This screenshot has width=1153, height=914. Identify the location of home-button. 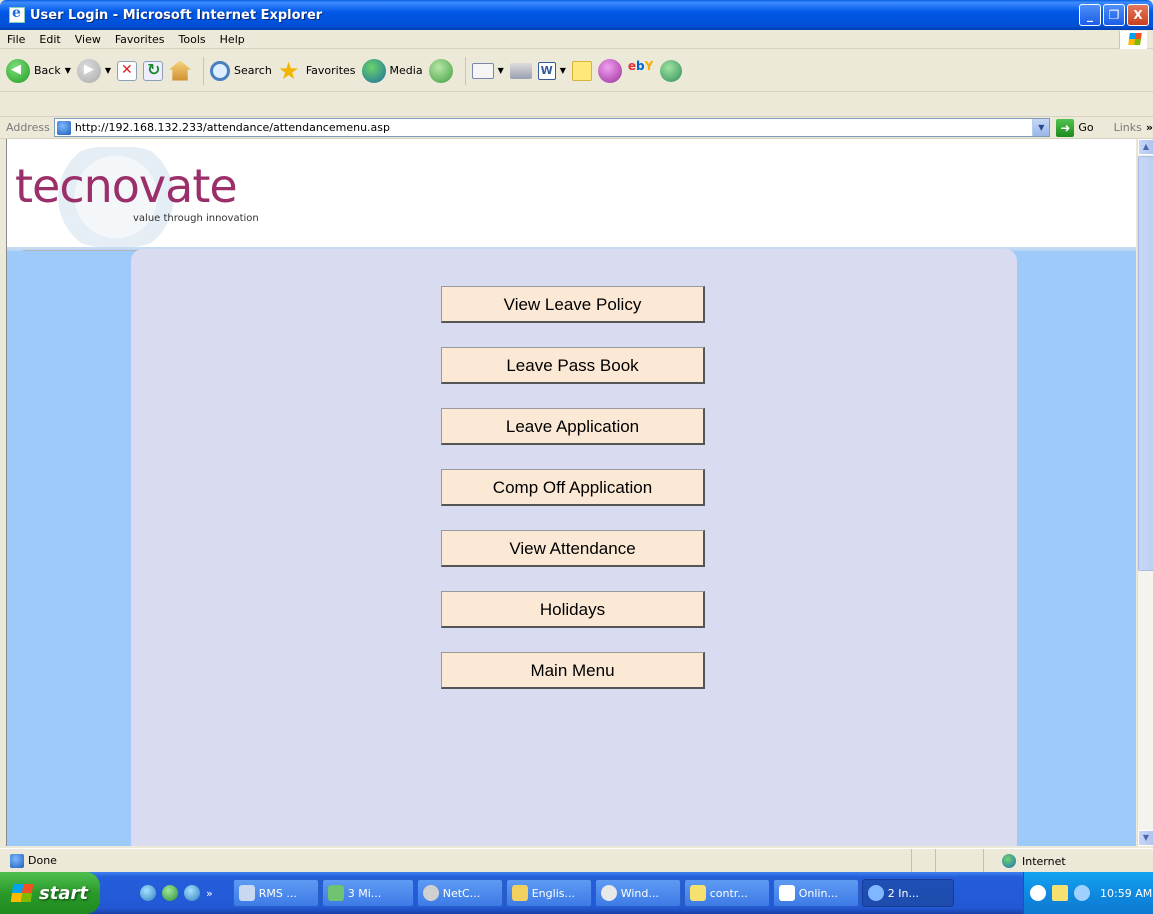
(180, 70).